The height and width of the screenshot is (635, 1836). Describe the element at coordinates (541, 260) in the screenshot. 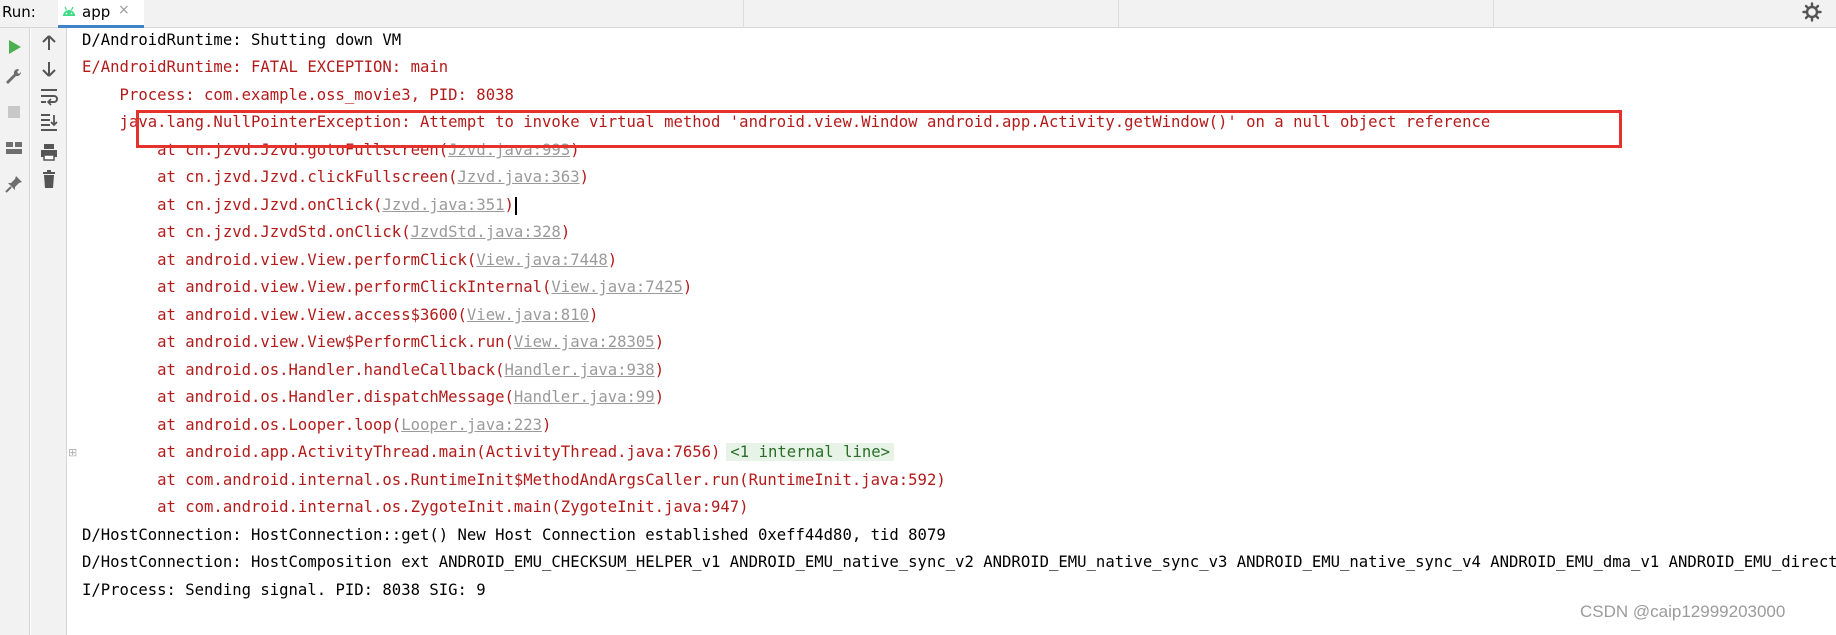

I see `source-link: View.java:7448` at that location.